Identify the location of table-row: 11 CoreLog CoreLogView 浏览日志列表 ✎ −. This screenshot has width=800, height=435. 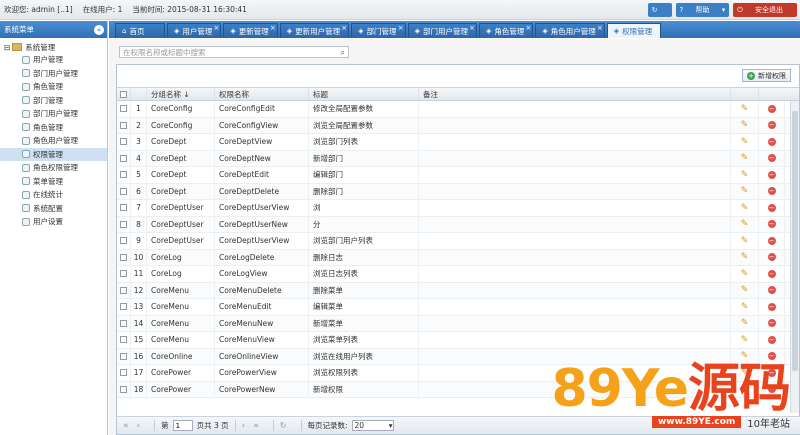
(458, 274).